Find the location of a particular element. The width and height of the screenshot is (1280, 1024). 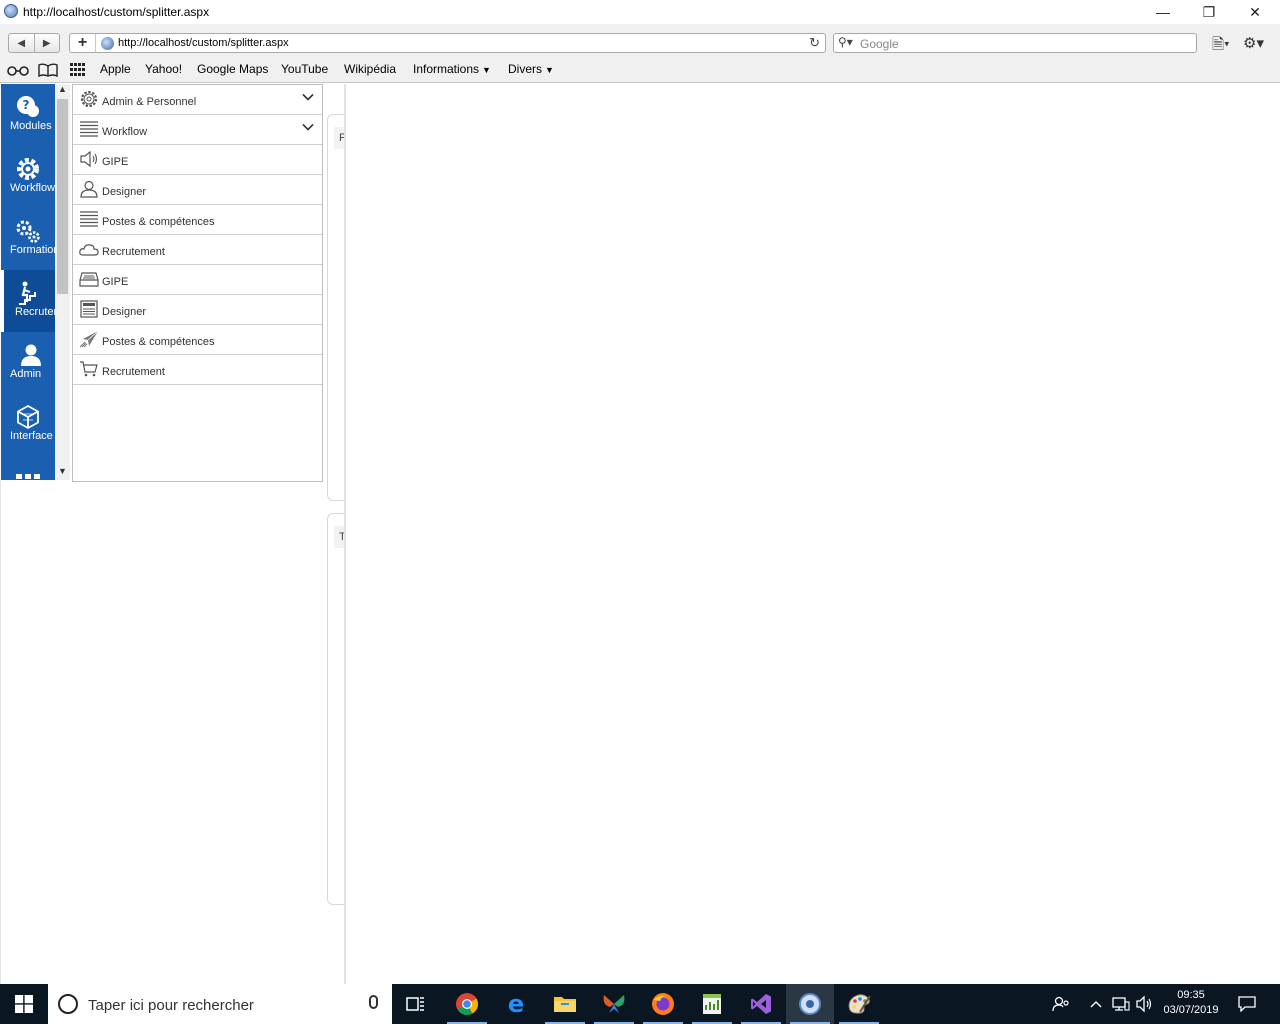

dropdown-arrow-icon: ▼ is located at coordinates (486, 70).